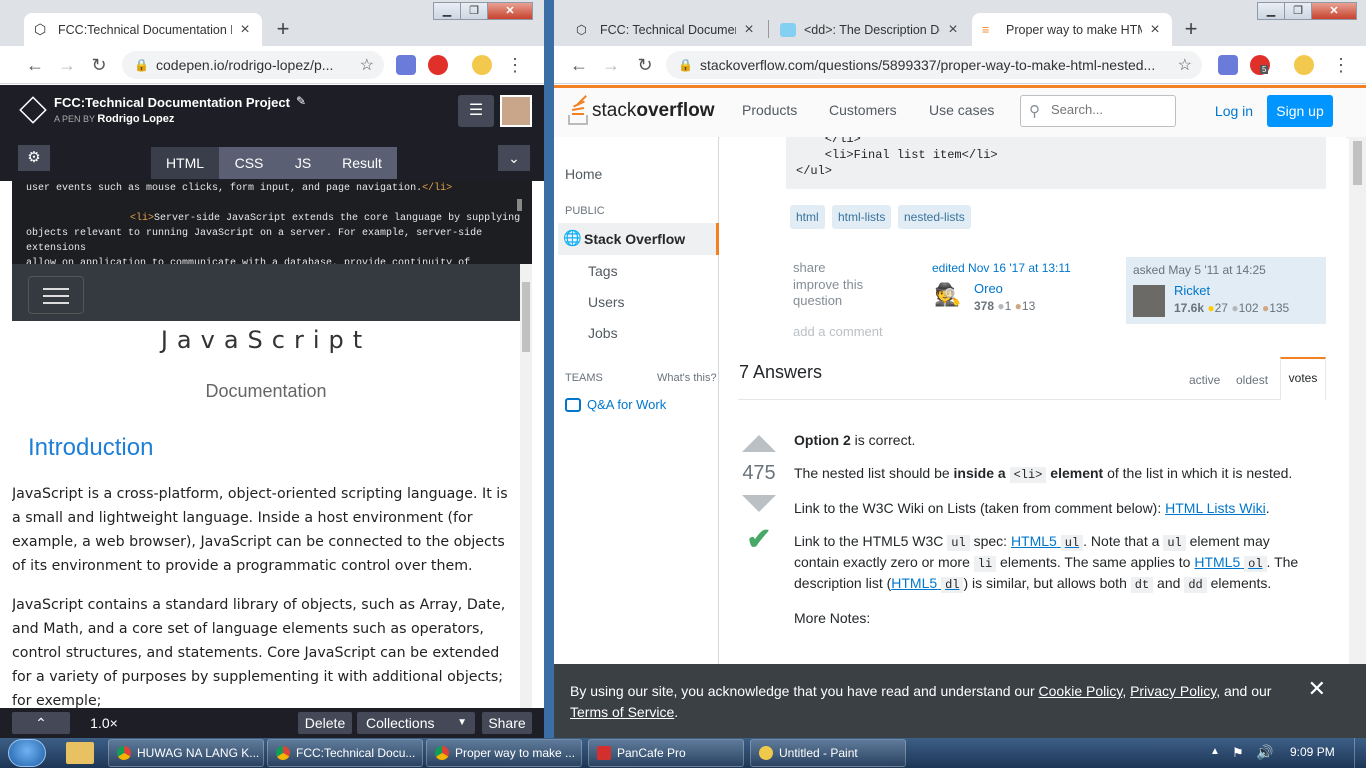 The width and height of the screenshot is (1366, 768). What do you see at coordinates (833, 293) in the screenshot?
I see `improve-question-link: improve this question` at bounding box center [833, 293].